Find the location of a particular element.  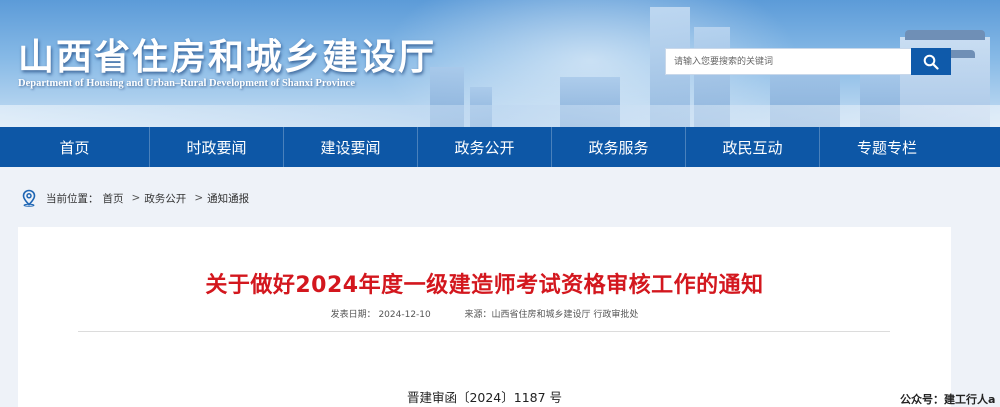

search-button is located at coordinates (931, 61).